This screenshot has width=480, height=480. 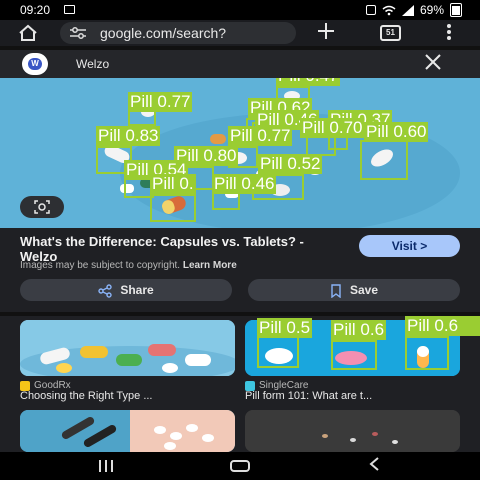 What do you see at coordinates (431, 10) in the screenshot?
I see `battery-percent: 69%` at bounding box center [431, 10].